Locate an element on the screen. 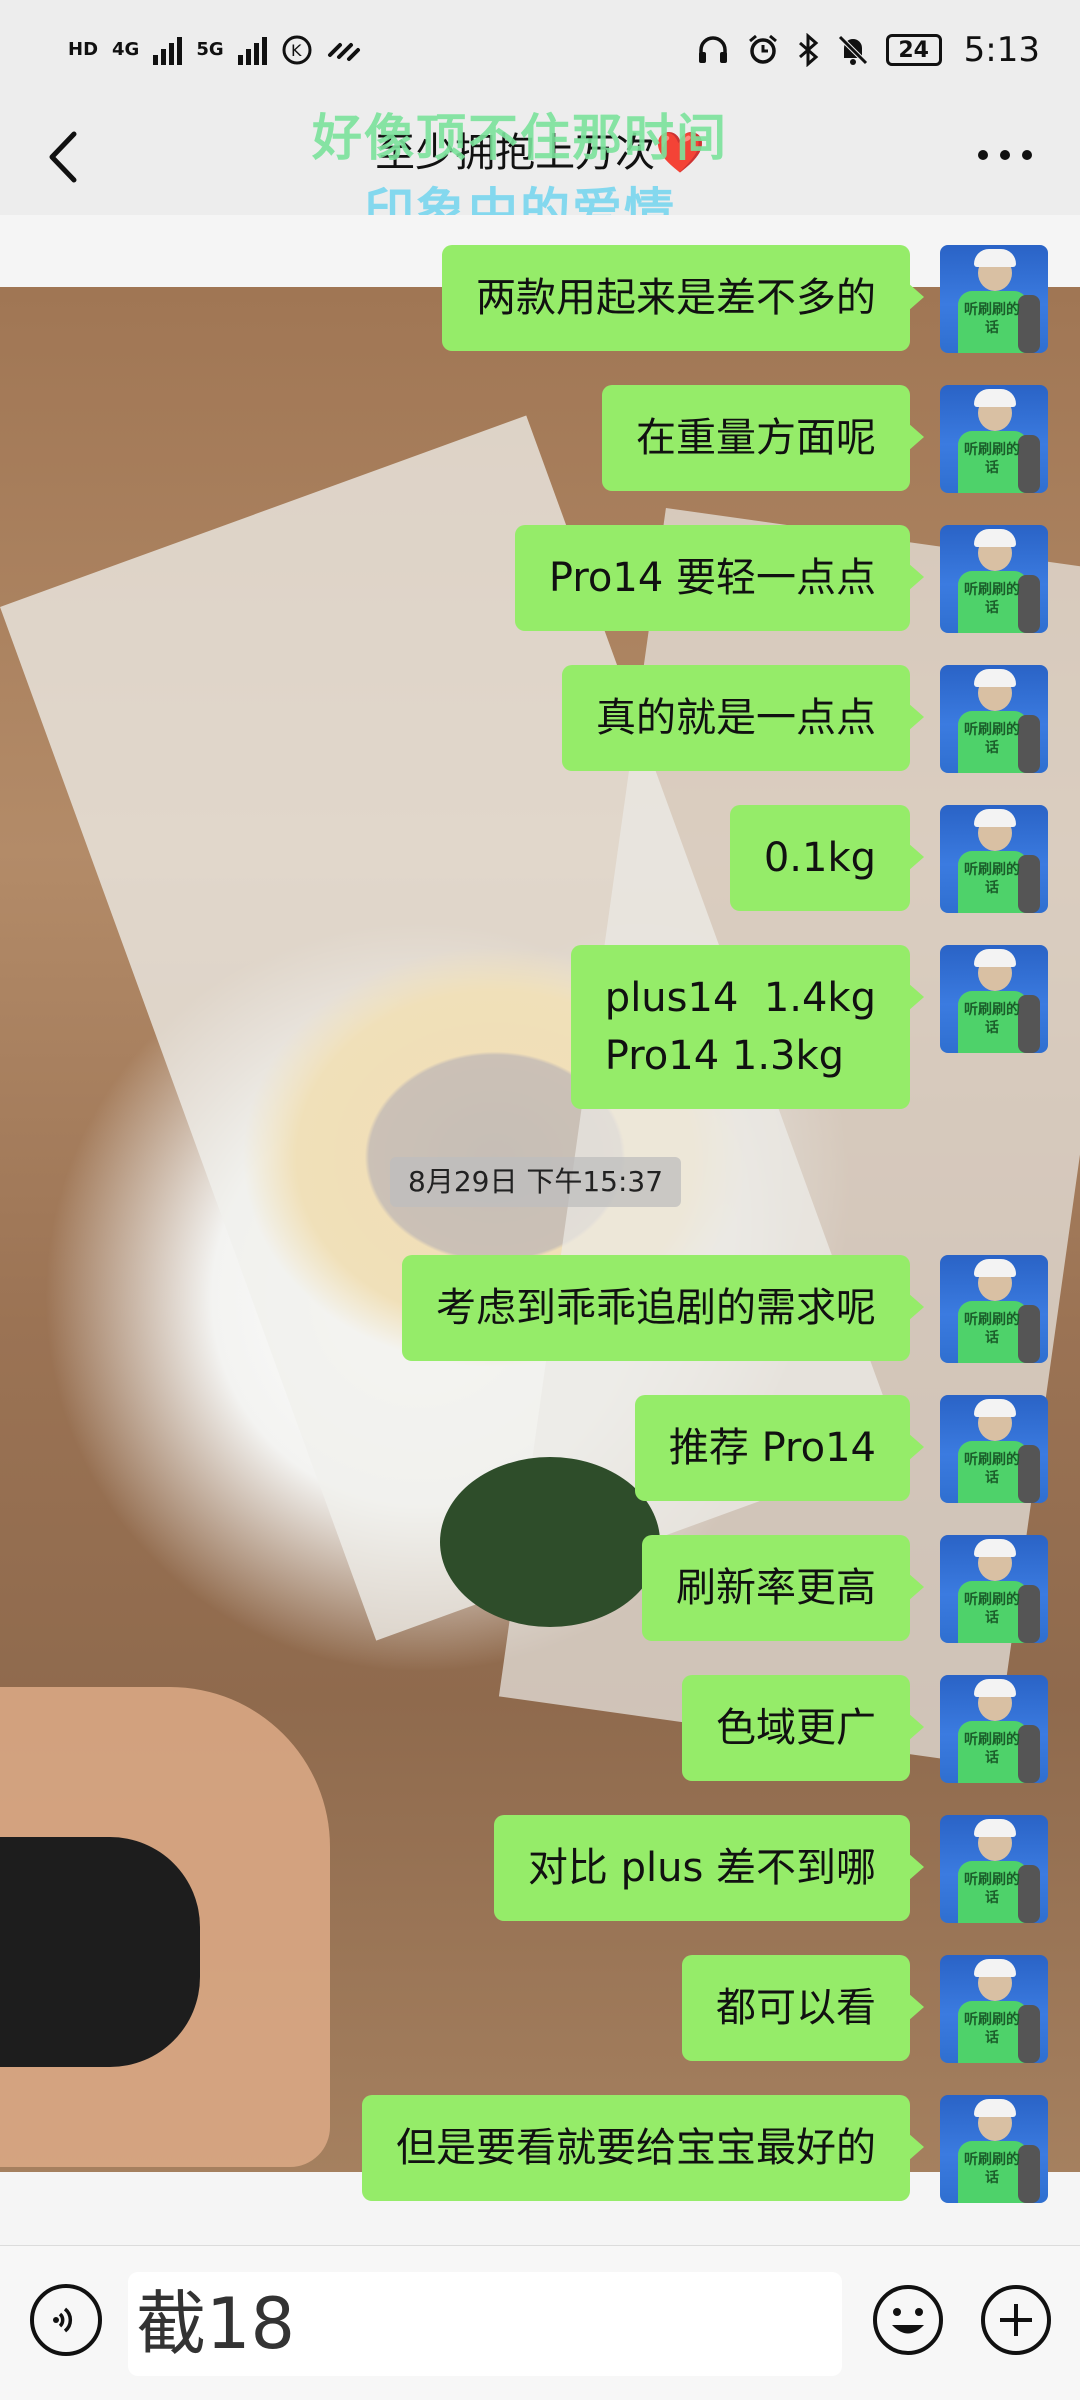 The height and width of the screenshot is (2400, 1080). 5g-indicator: 5G is located at coordinates (210, 49).